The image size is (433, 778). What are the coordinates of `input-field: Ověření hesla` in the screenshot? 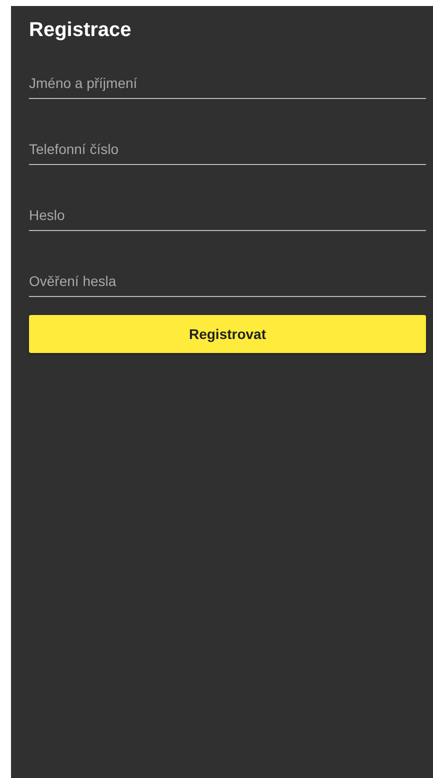 It's located at (227, 283).